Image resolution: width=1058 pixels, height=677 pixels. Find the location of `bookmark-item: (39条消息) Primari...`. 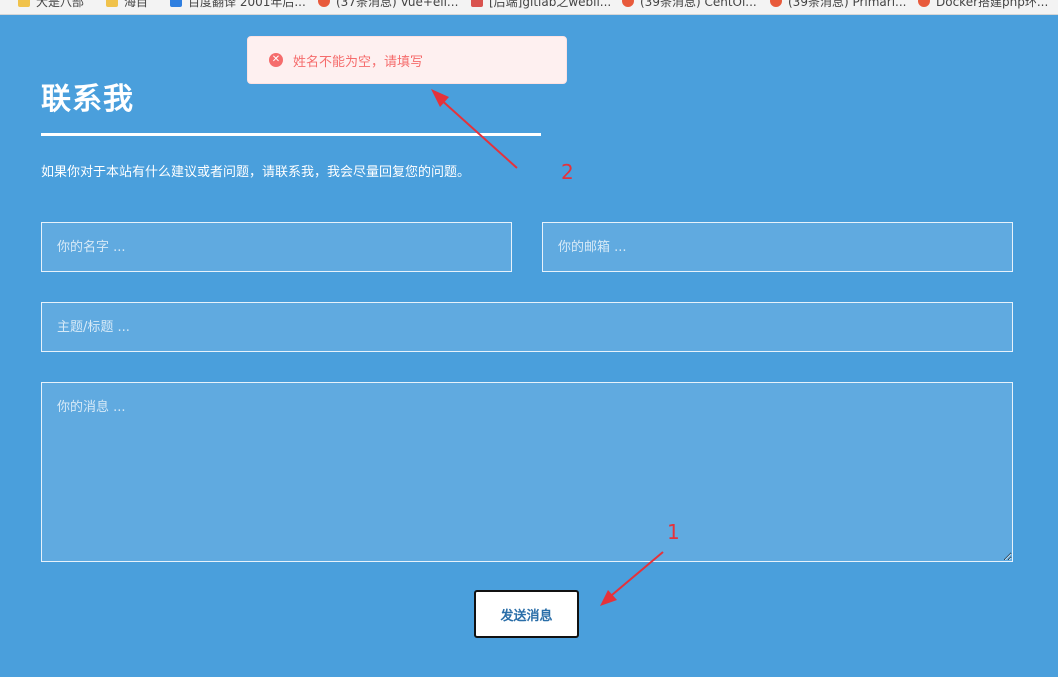

bookmark-item: (39条消息) Primari... is located at coordinates (838, 4).